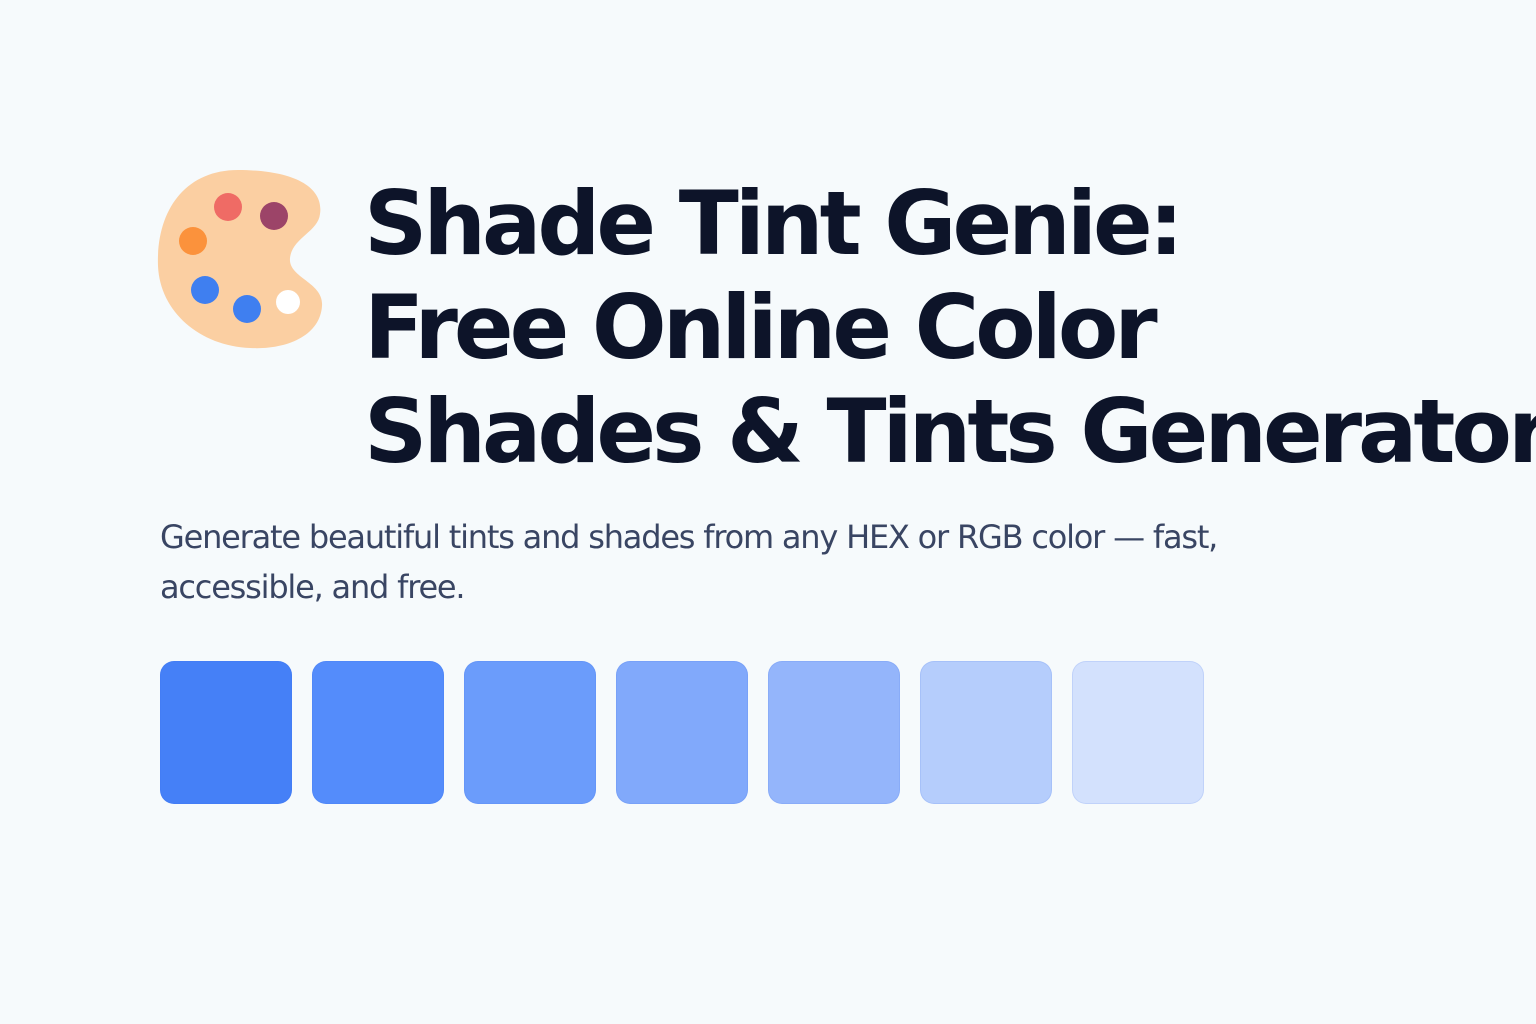  I want to click on palette-icon, so click(240, 259).